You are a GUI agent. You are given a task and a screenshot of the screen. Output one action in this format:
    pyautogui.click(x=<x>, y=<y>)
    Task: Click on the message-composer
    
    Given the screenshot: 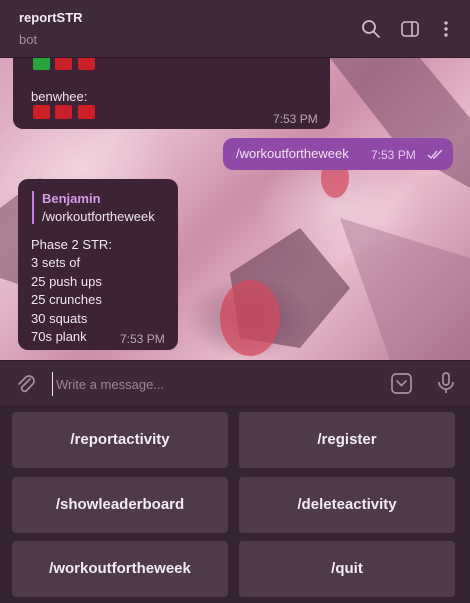 What is the action you would take?
    pyautogui.click(x=235, y=383)
    